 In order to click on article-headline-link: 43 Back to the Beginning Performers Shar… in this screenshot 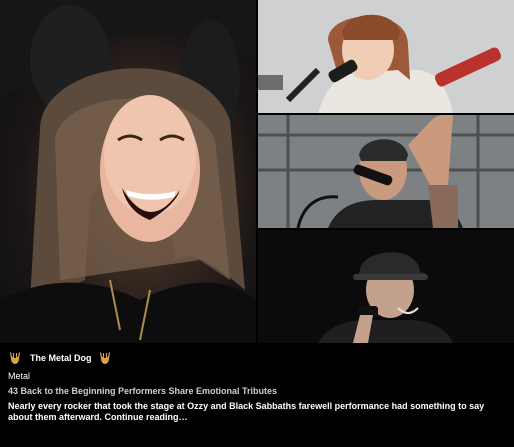, I will do `click(257, 391)`.